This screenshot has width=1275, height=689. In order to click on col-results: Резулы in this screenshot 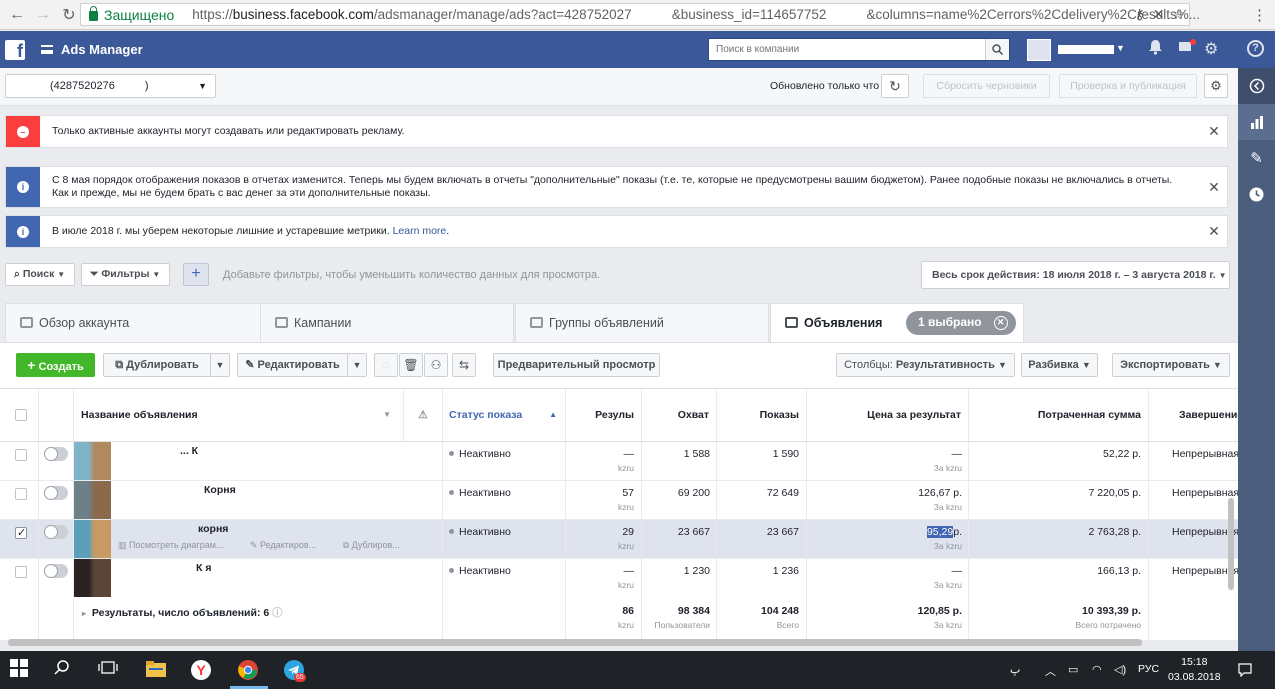, I will do `click(604, 415)`.